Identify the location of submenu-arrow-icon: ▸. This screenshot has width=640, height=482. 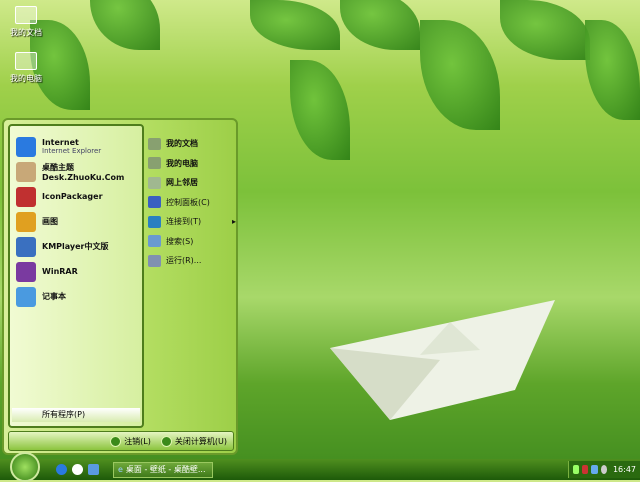
(233, 222).